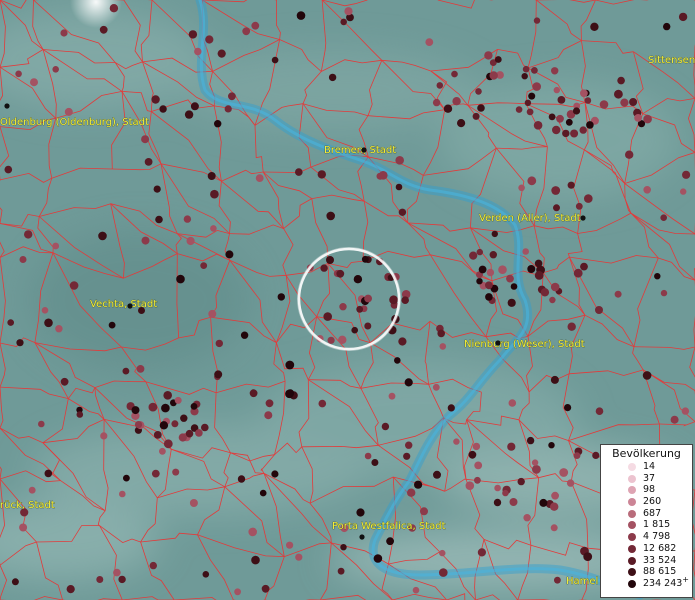 The width and height of the screenshot is (695, 600). Describe the element at coordinates (649, 478) in the screenshot. I see `legend-label: 37` at that location.